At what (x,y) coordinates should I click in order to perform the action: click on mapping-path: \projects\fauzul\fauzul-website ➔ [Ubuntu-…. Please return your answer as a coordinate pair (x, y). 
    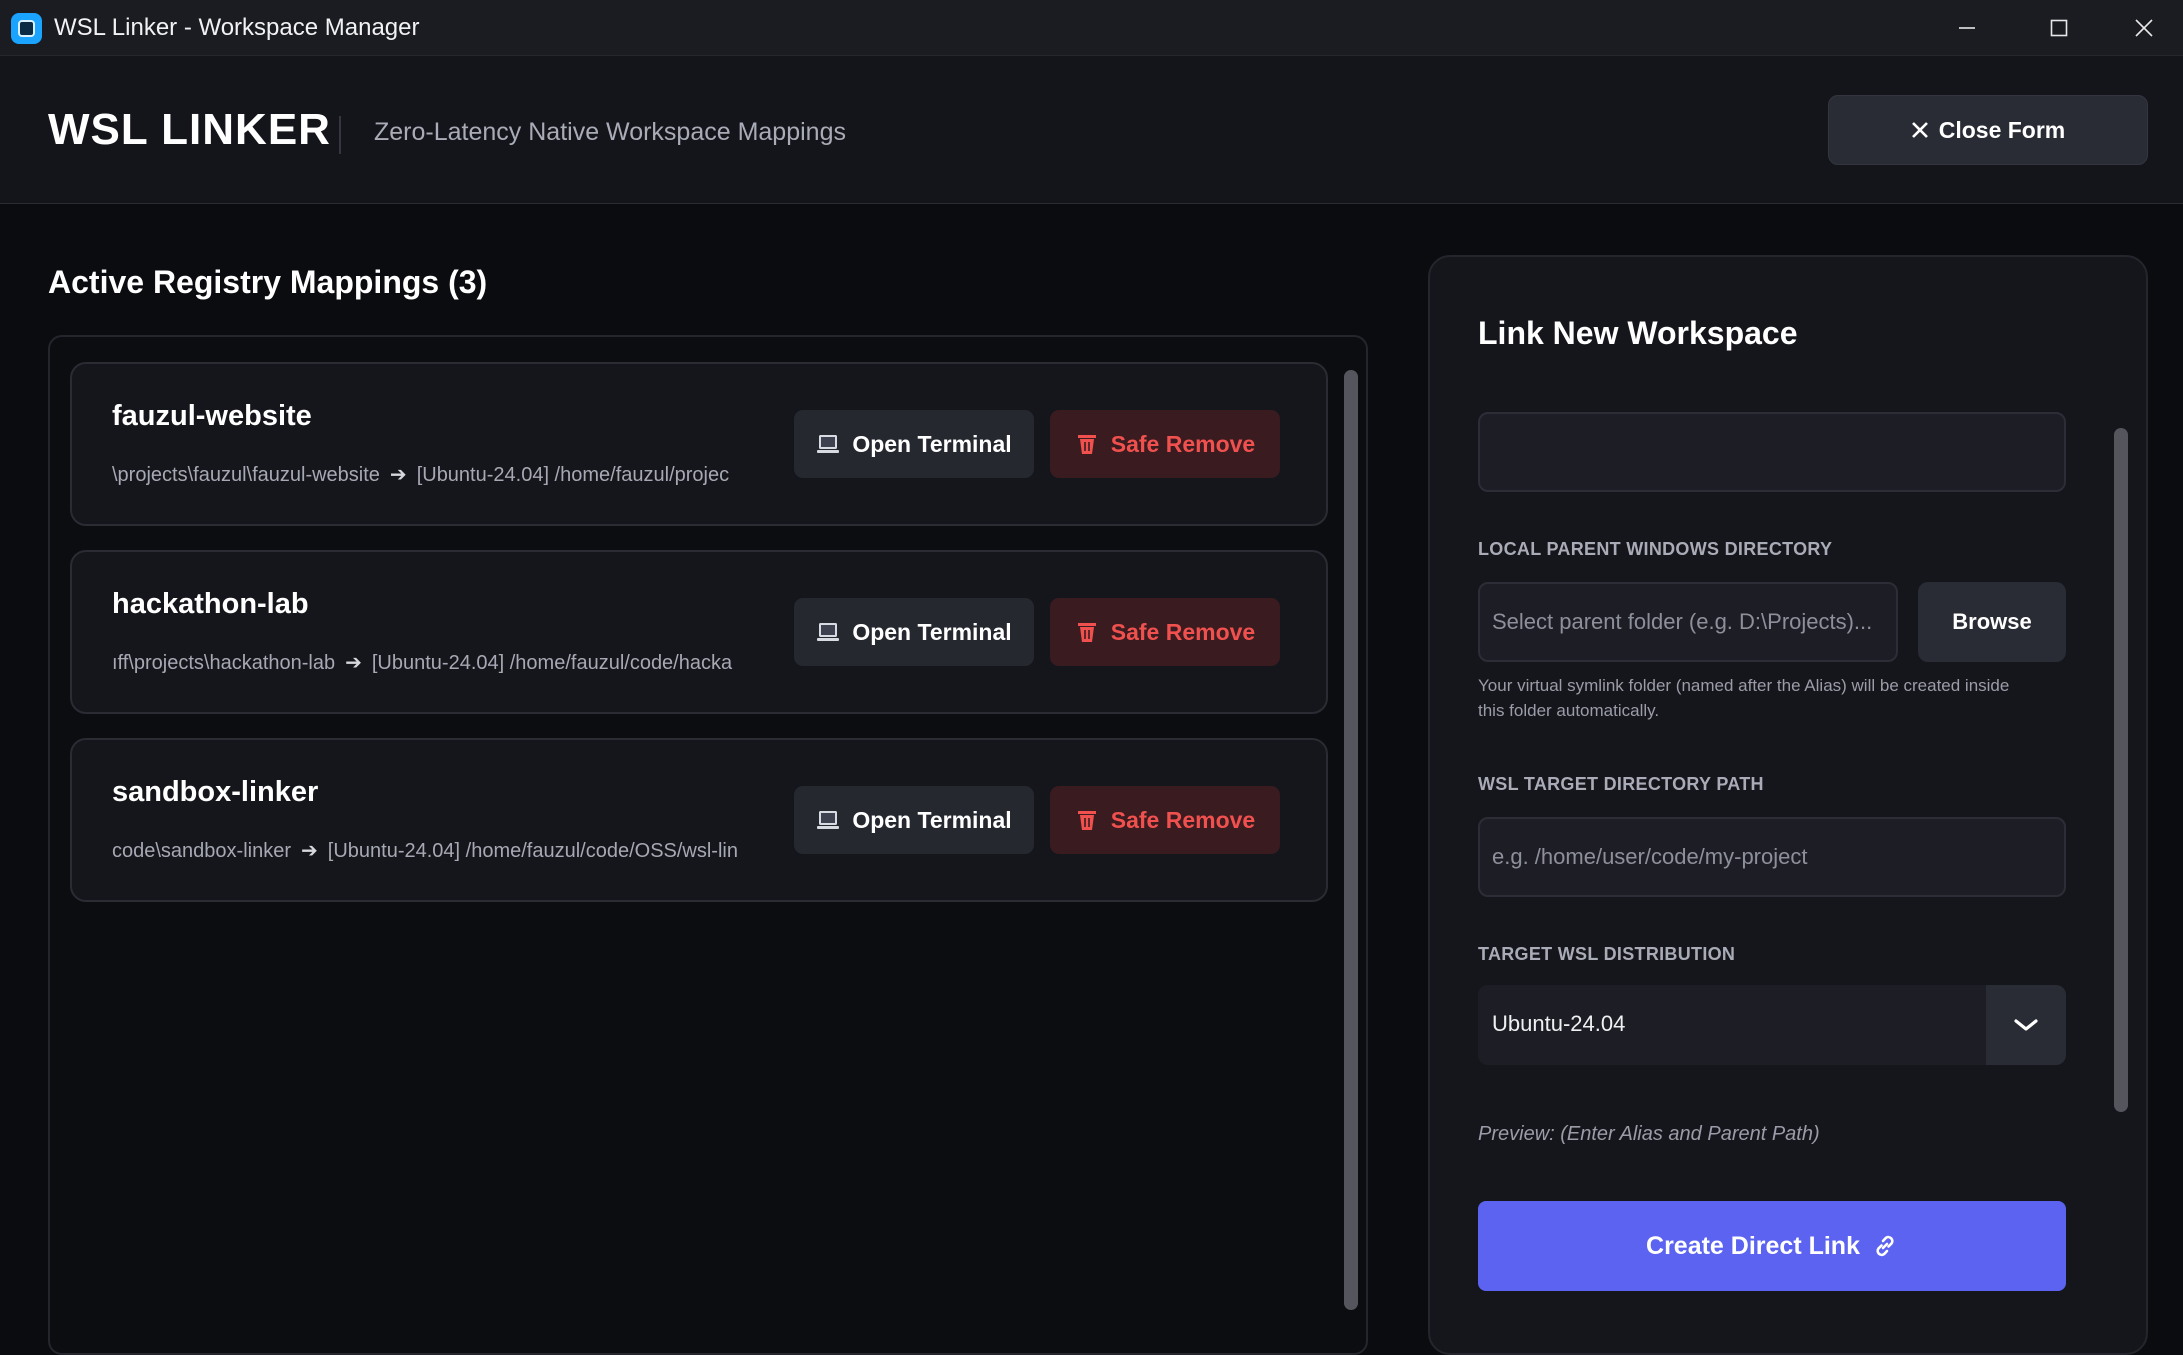
    Looking at the image, I should click on (466, 477).